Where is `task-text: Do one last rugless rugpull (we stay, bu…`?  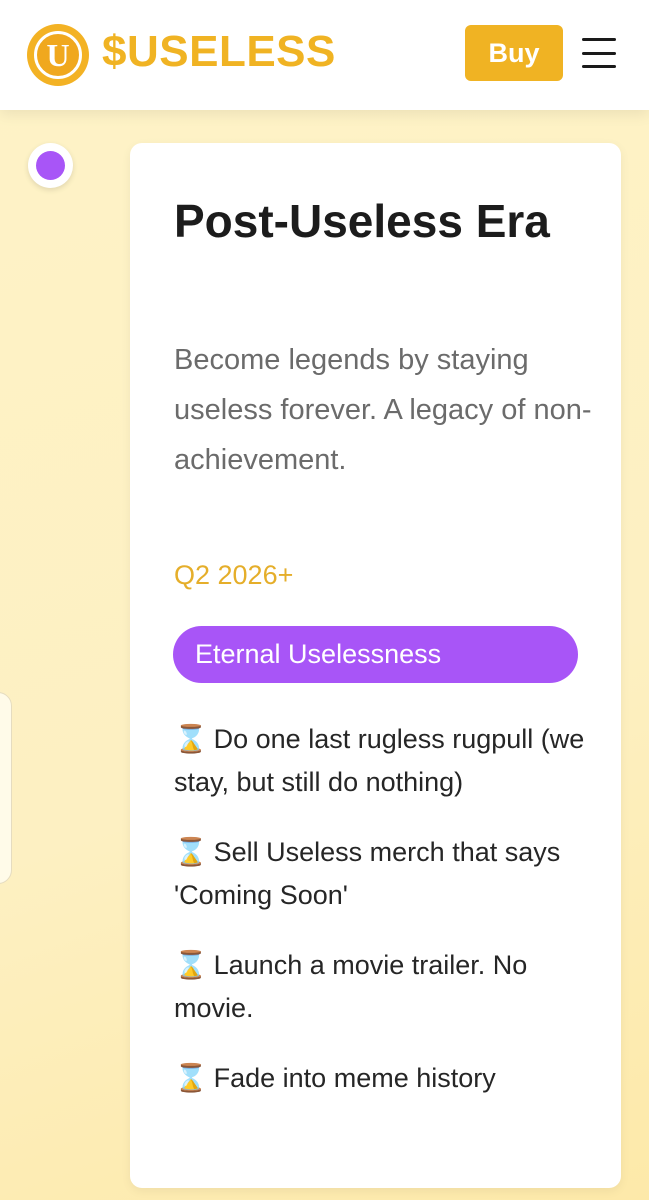
task-text: Do one last rugless rugpull (we stay, bu… is located at coordinates (379, 760).